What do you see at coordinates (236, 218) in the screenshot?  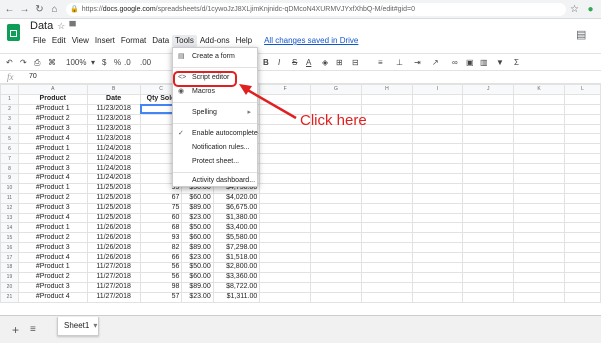 I see `table-cell: $1,380.00` at bounding box center [236, 218].